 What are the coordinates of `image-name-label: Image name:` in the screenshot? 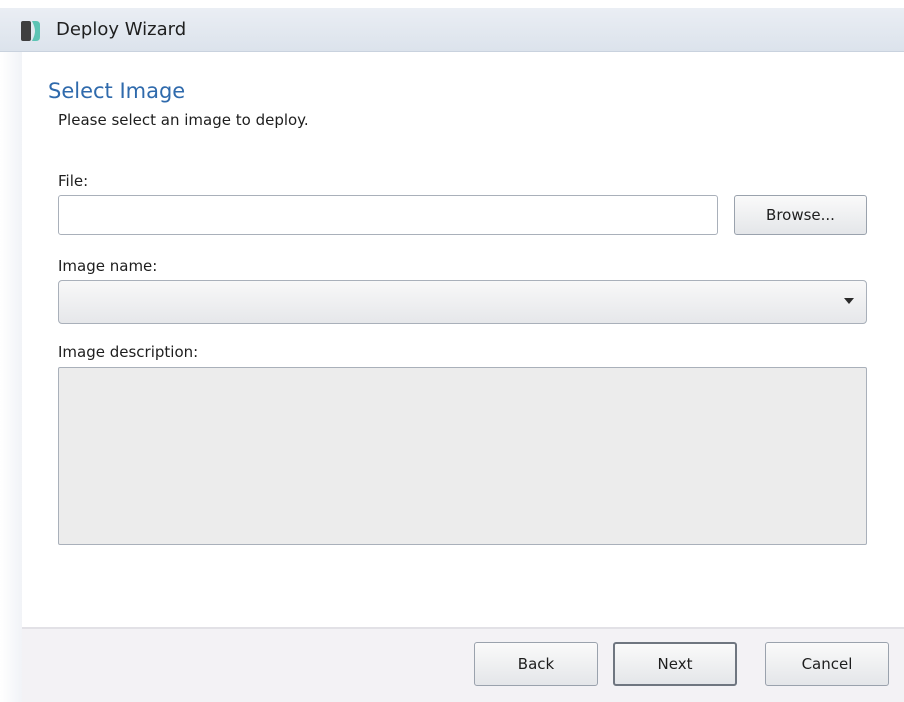 It's located at (108, 266).